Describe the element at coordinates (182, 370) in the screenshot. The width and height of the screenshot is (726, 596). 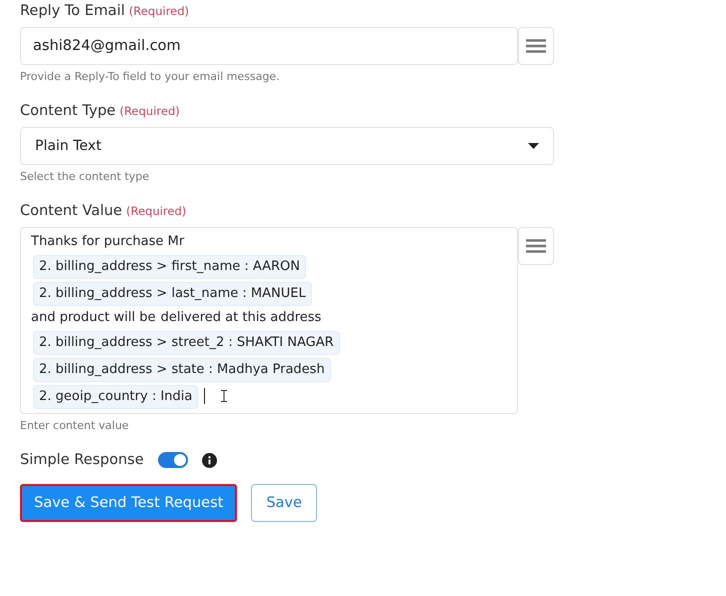
I see `variable-token: 2. billing_address > state : Madhya Pradesh` at that location.